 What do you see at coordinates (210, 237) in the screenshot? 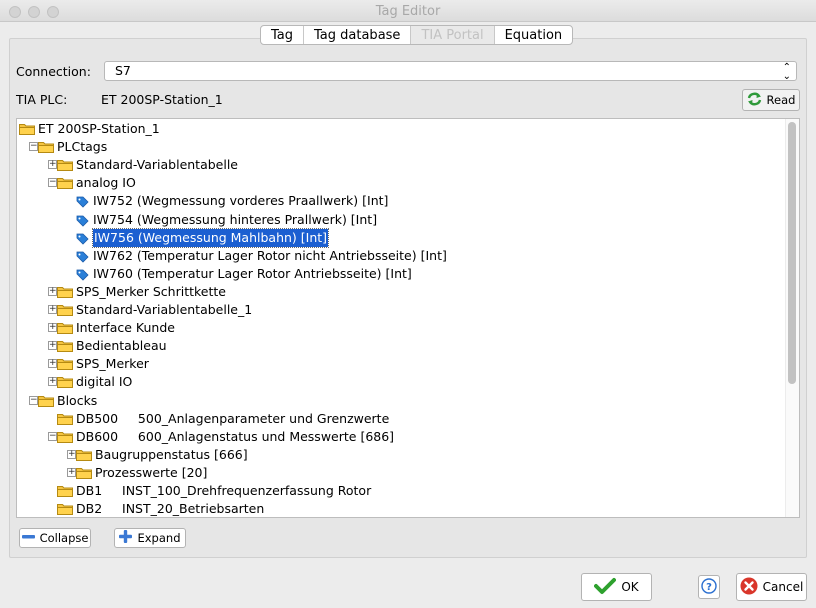
I see `tree-item-label: IW756 (Wegmessung Mahlbahn) [Int]` at bounding box center [210, 237].